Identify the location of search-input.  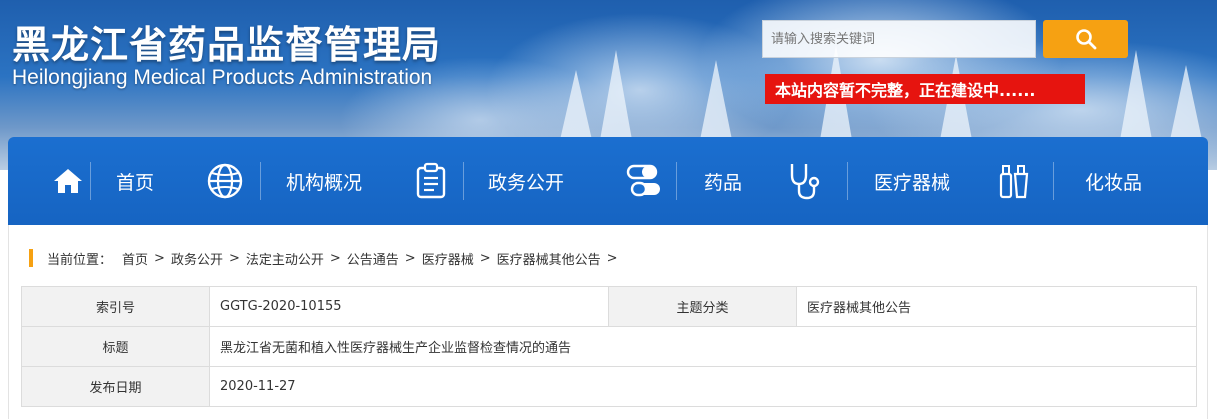
(899, 39).